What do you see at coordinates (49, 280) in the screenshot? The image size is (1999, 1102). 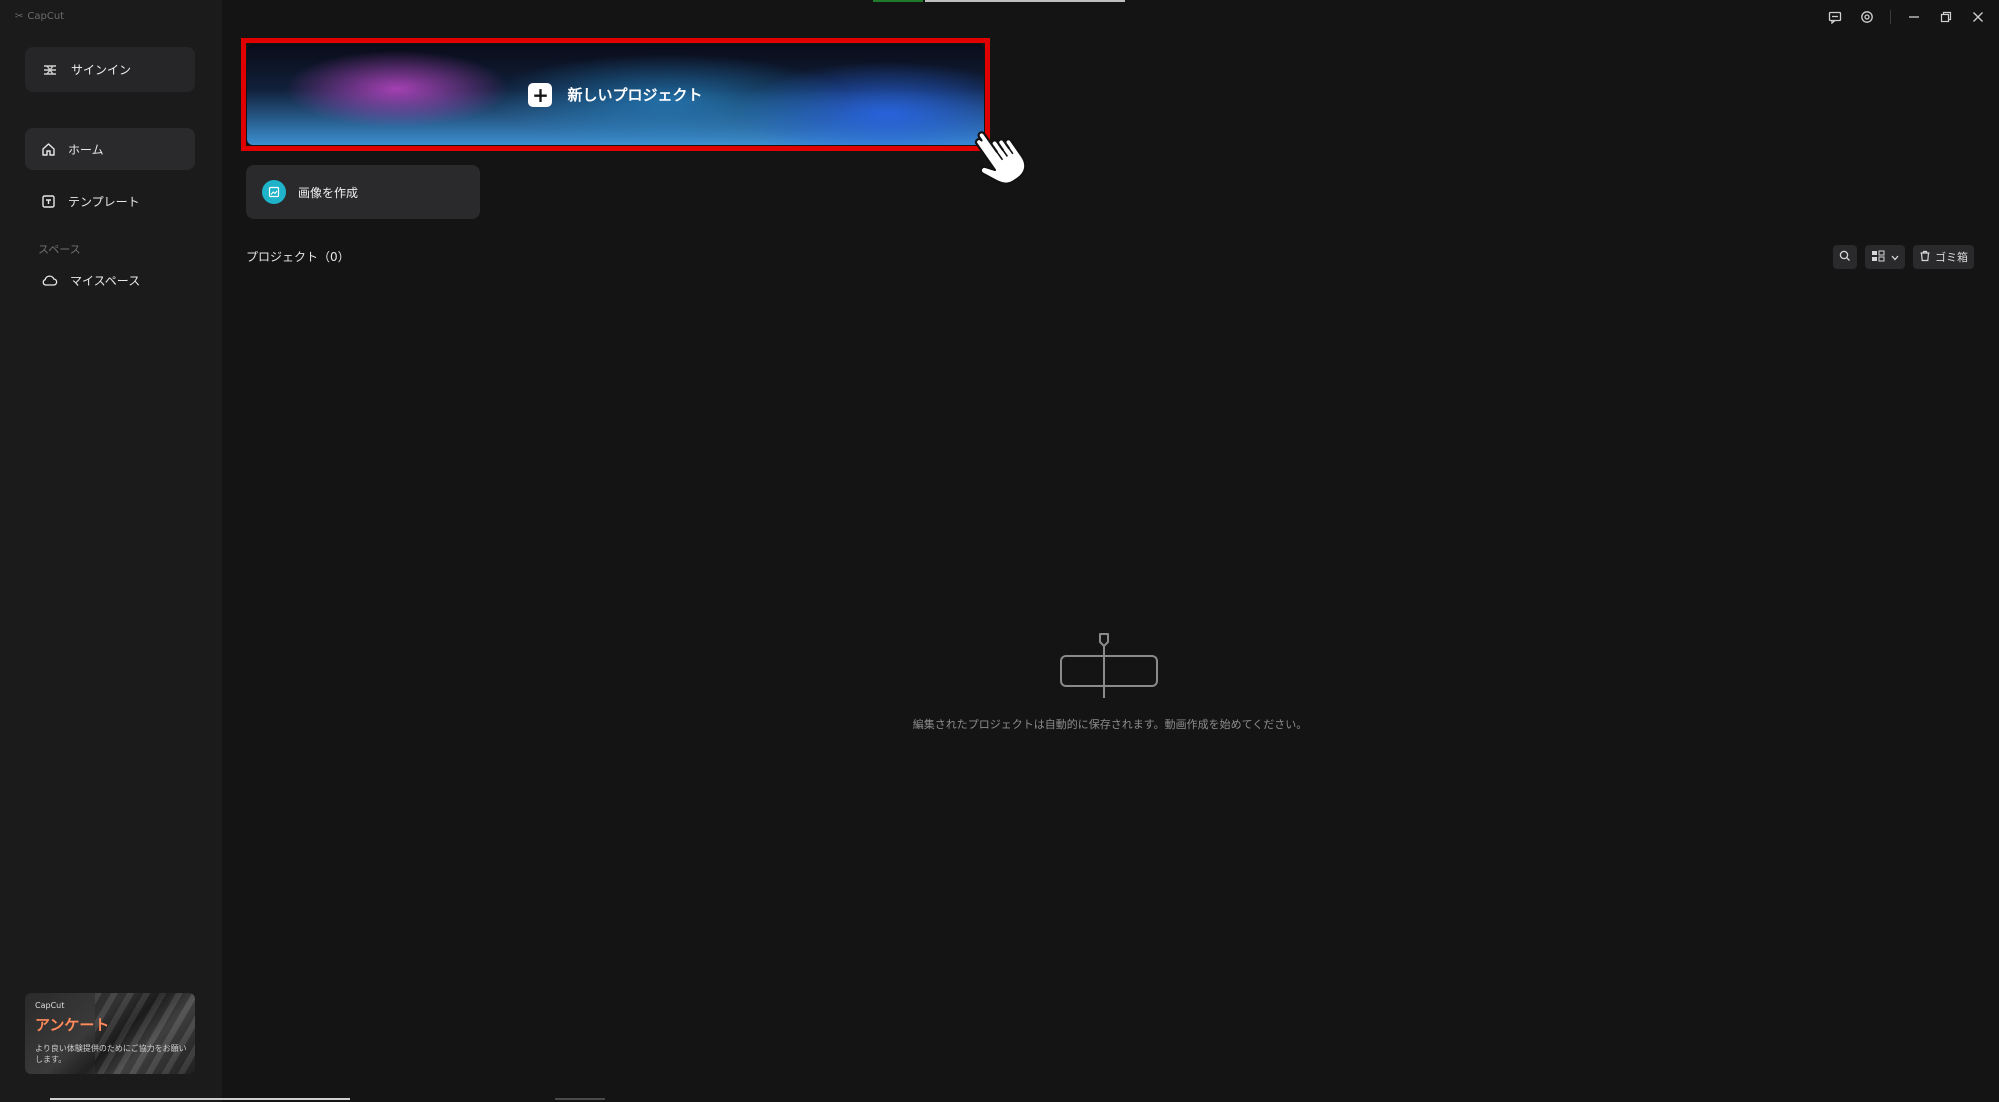 I see `cloud-icon` at bounding box center [49, 280].